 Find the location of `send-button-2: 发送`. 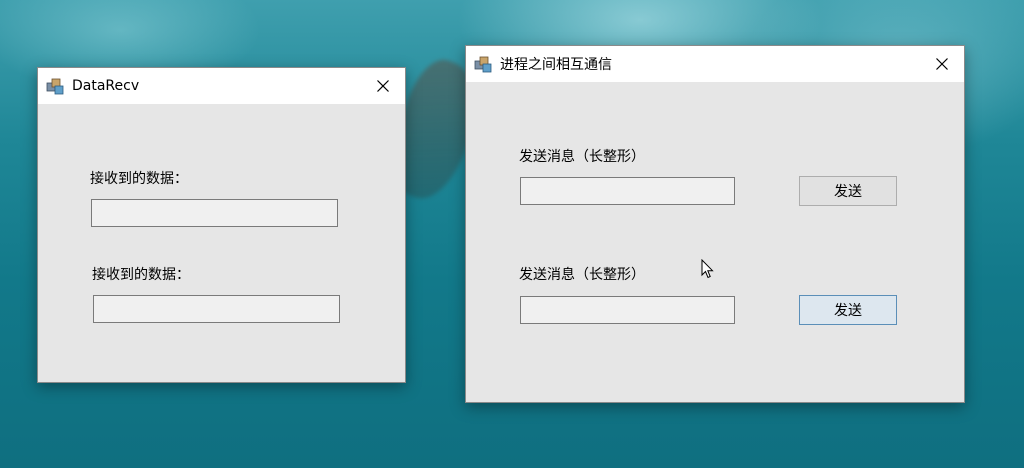

send-button-2: 发送 is located at coordinates (848, 310).